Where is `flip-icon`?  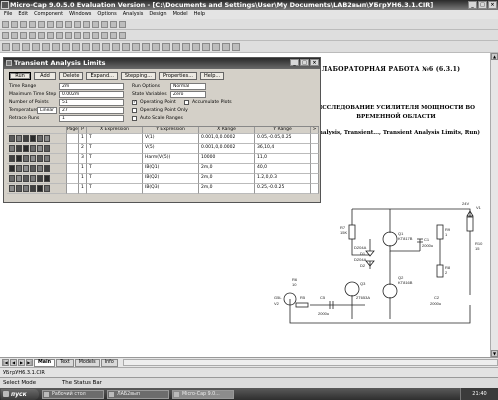 flip-icon is located at coordinates (206, 46).